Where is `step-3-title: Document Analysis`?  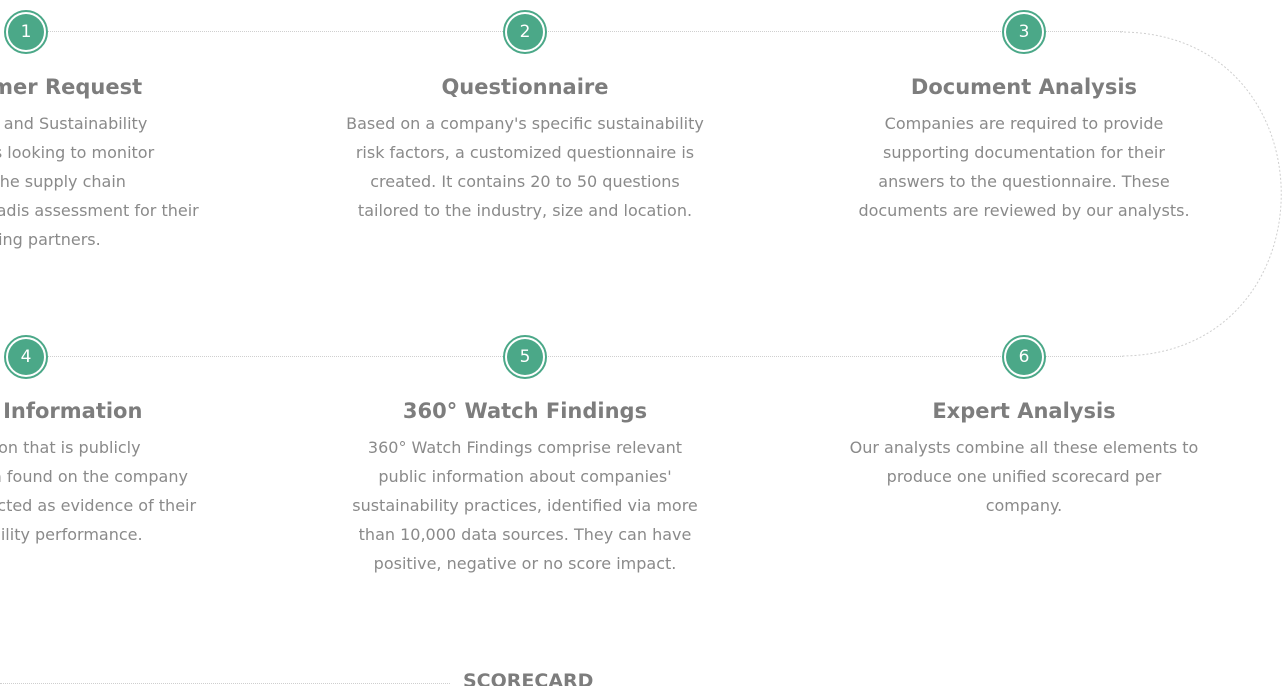 step-3-title: Document Analysis is located at coordinates (1024, 87).